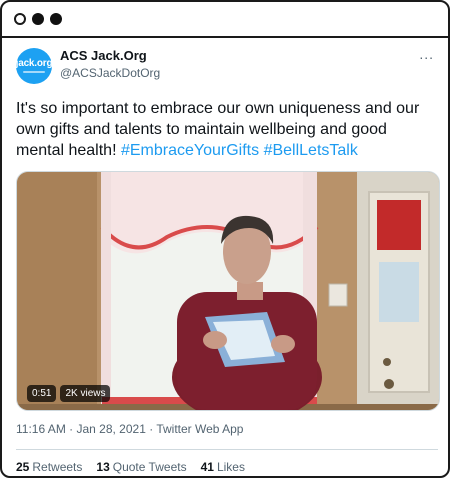 Image resolution: width=450 pixels, height=478 pixels. I want to click on retweets-count: 25, so click(23, 467).